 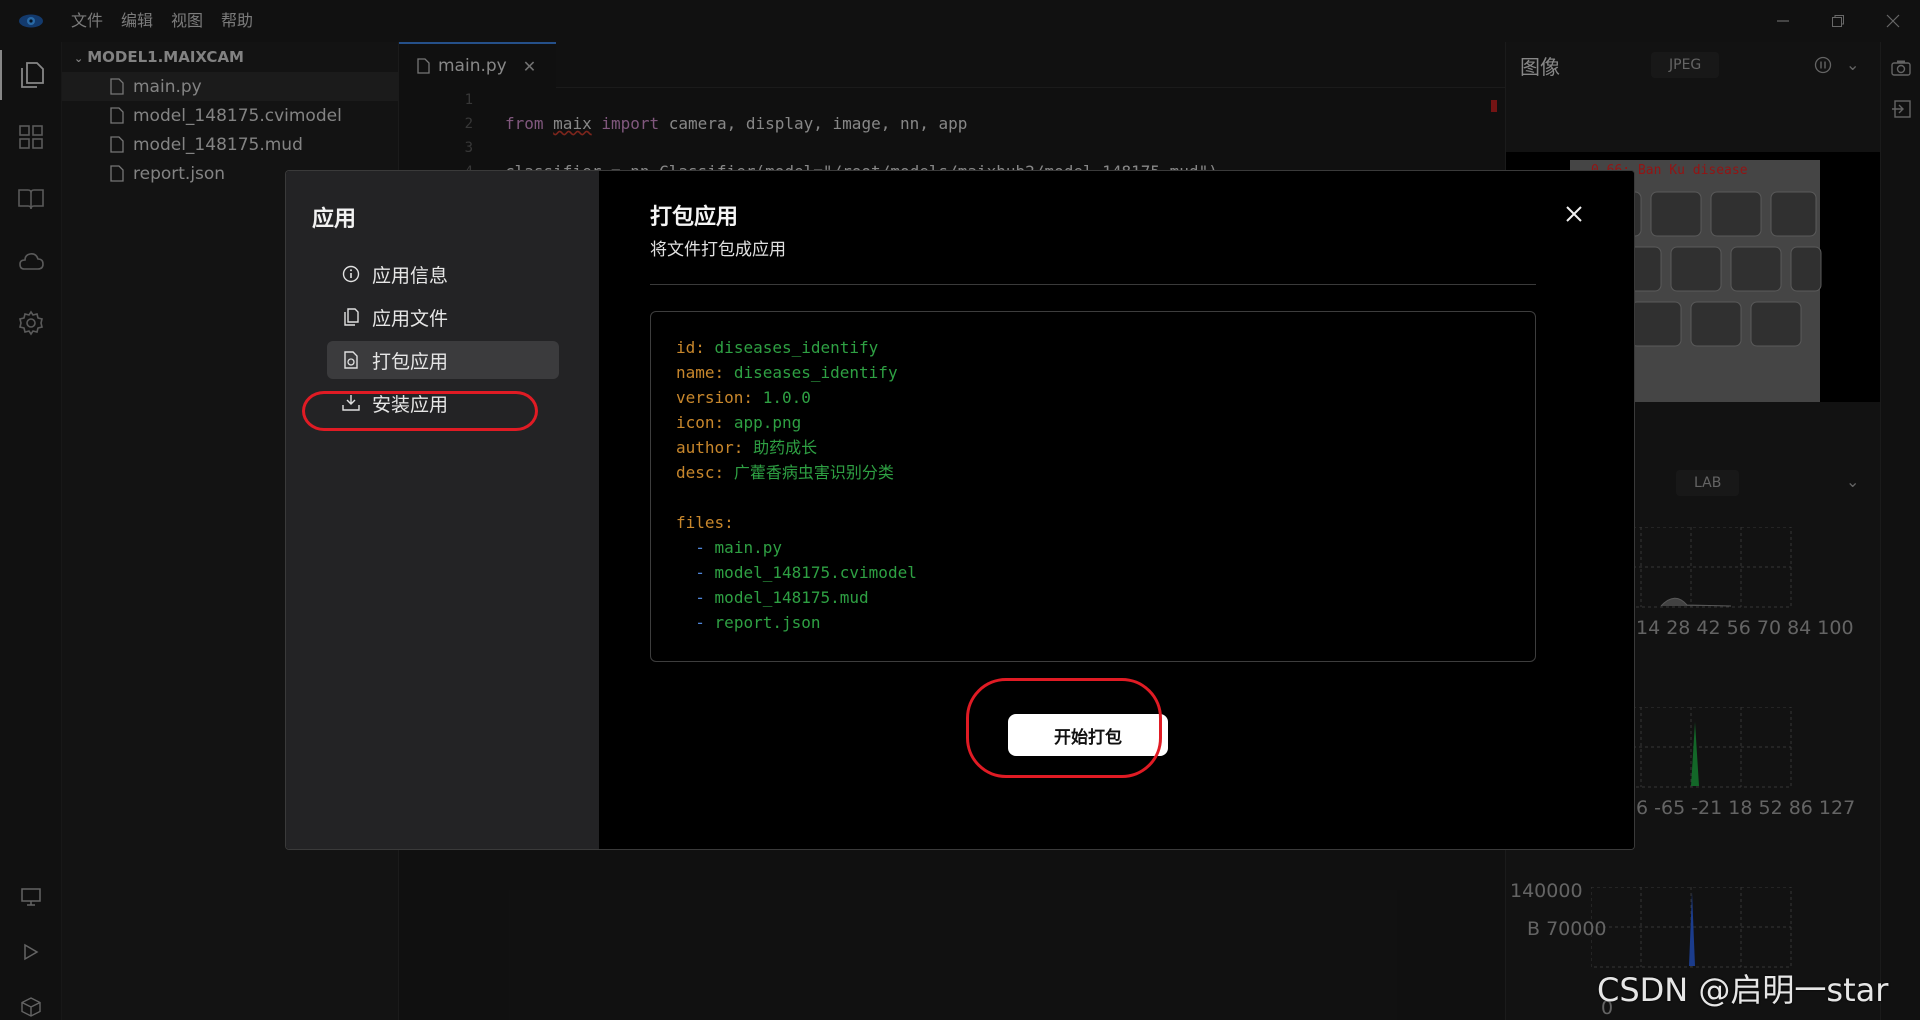 I want to click on files-icon, so click(x=351, y=317).